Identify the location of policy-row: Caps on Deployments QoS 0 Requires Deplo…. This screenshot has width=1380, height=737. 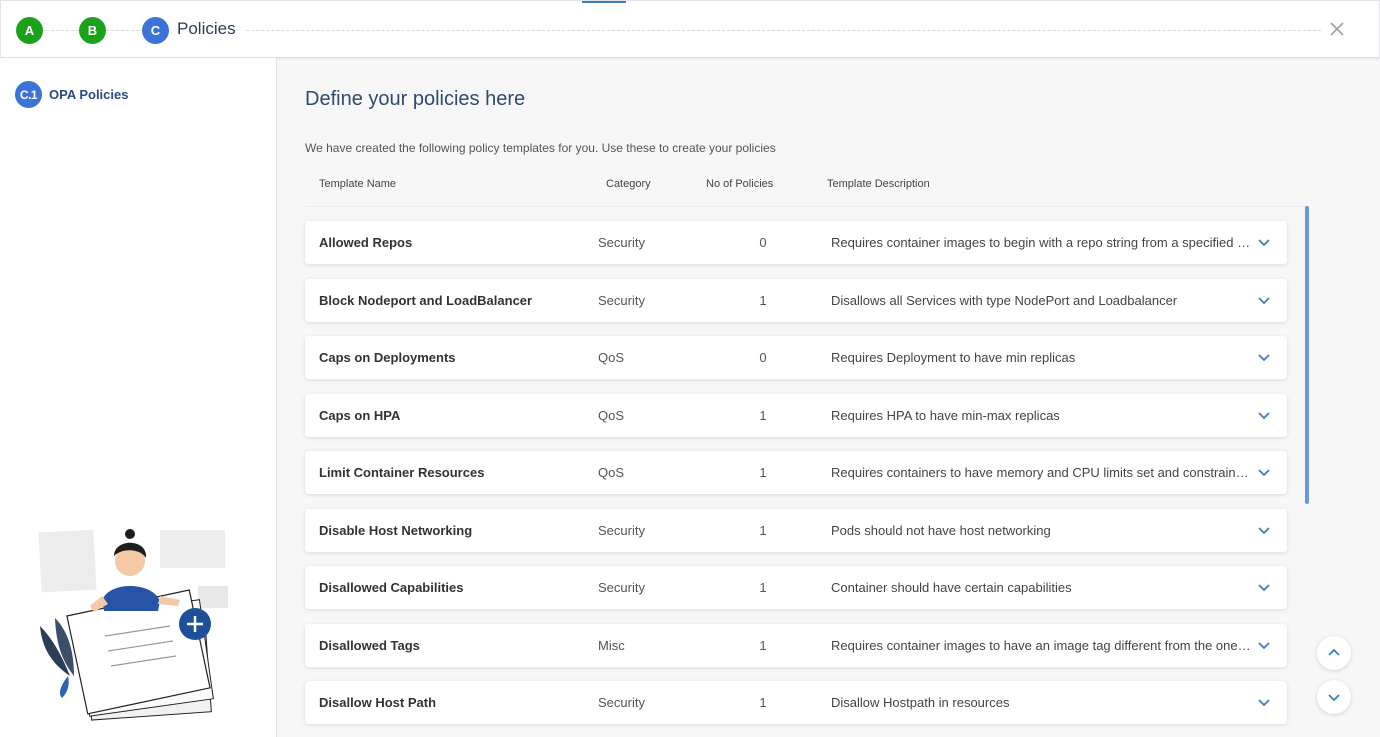
(796, 357).